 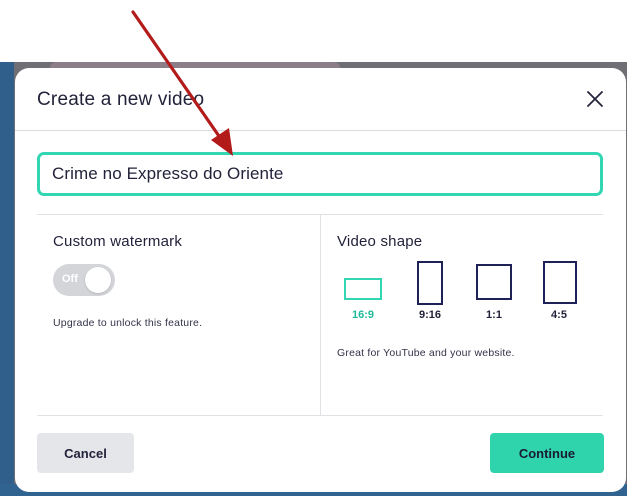 I want to click on shape-option-label: 1:1, so click(x=494, y=315).